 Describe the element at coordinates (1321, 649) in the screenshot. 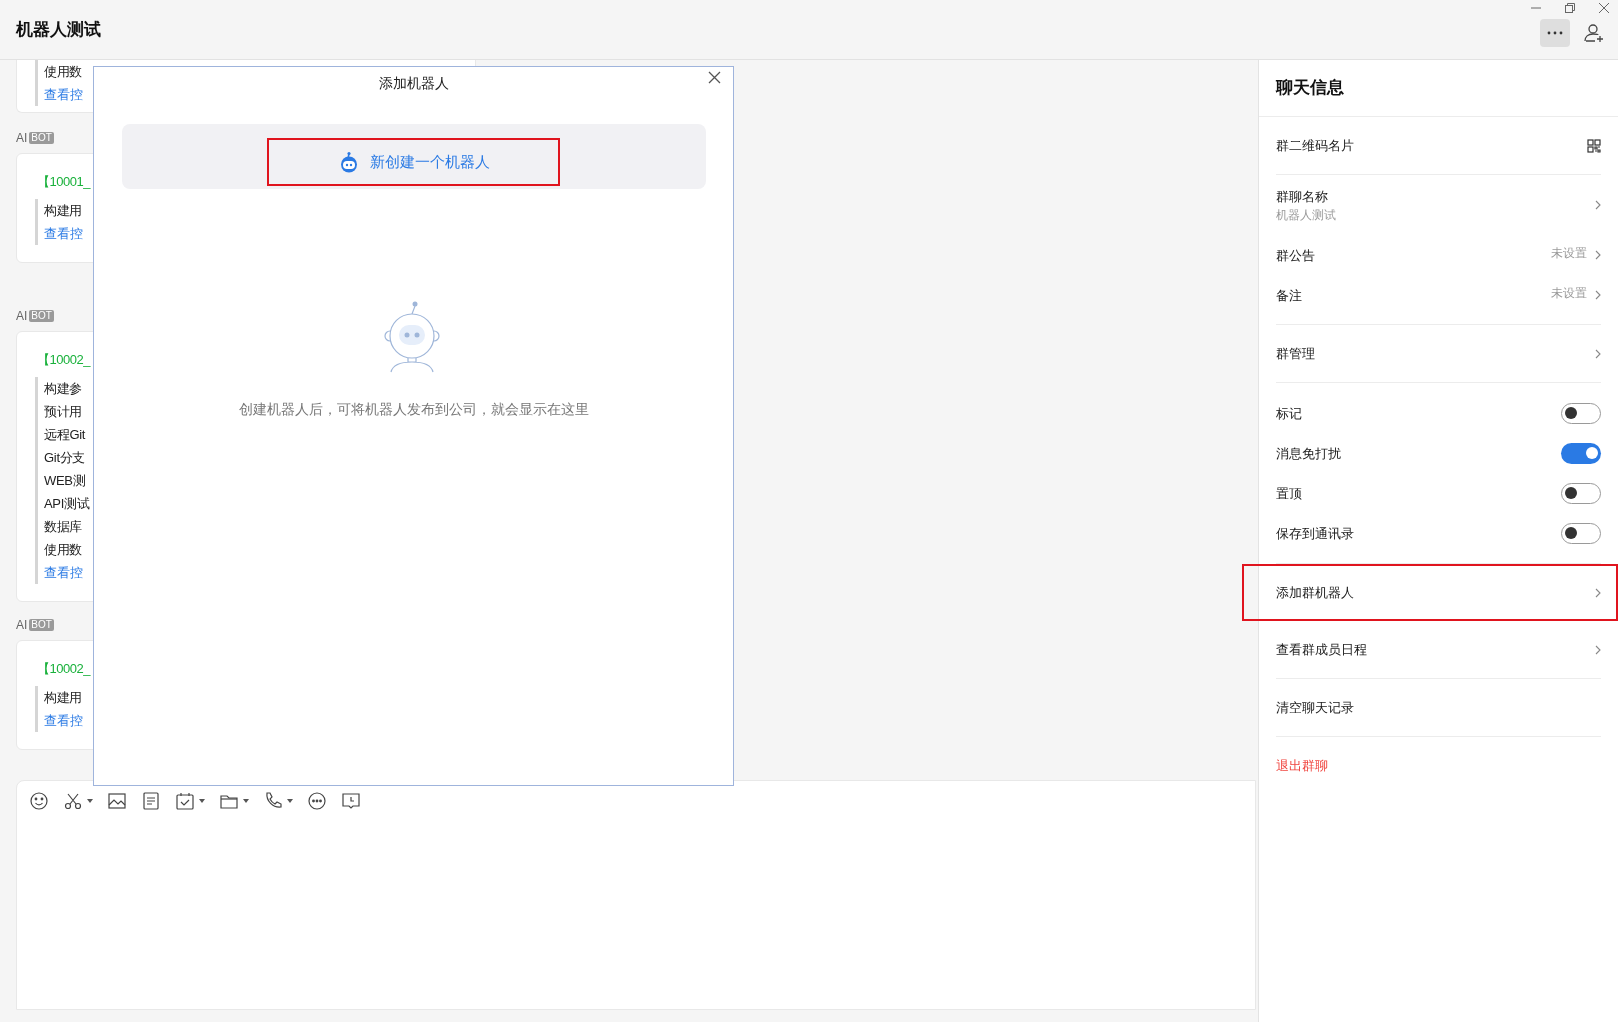

I see `row-label: 查看群成员日程` at that location.